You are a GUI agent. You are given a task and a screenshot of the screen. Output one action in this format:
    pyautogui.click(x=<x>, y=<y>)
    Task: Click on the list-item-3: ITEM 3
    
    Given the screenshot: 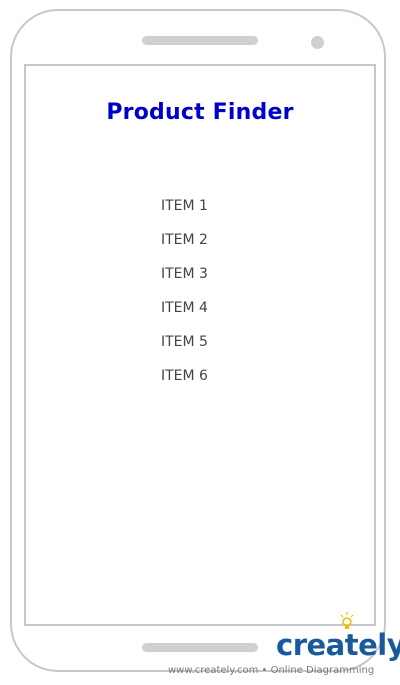 What is the action you would take?
    pyautogui.click(x=184, y=279)
    